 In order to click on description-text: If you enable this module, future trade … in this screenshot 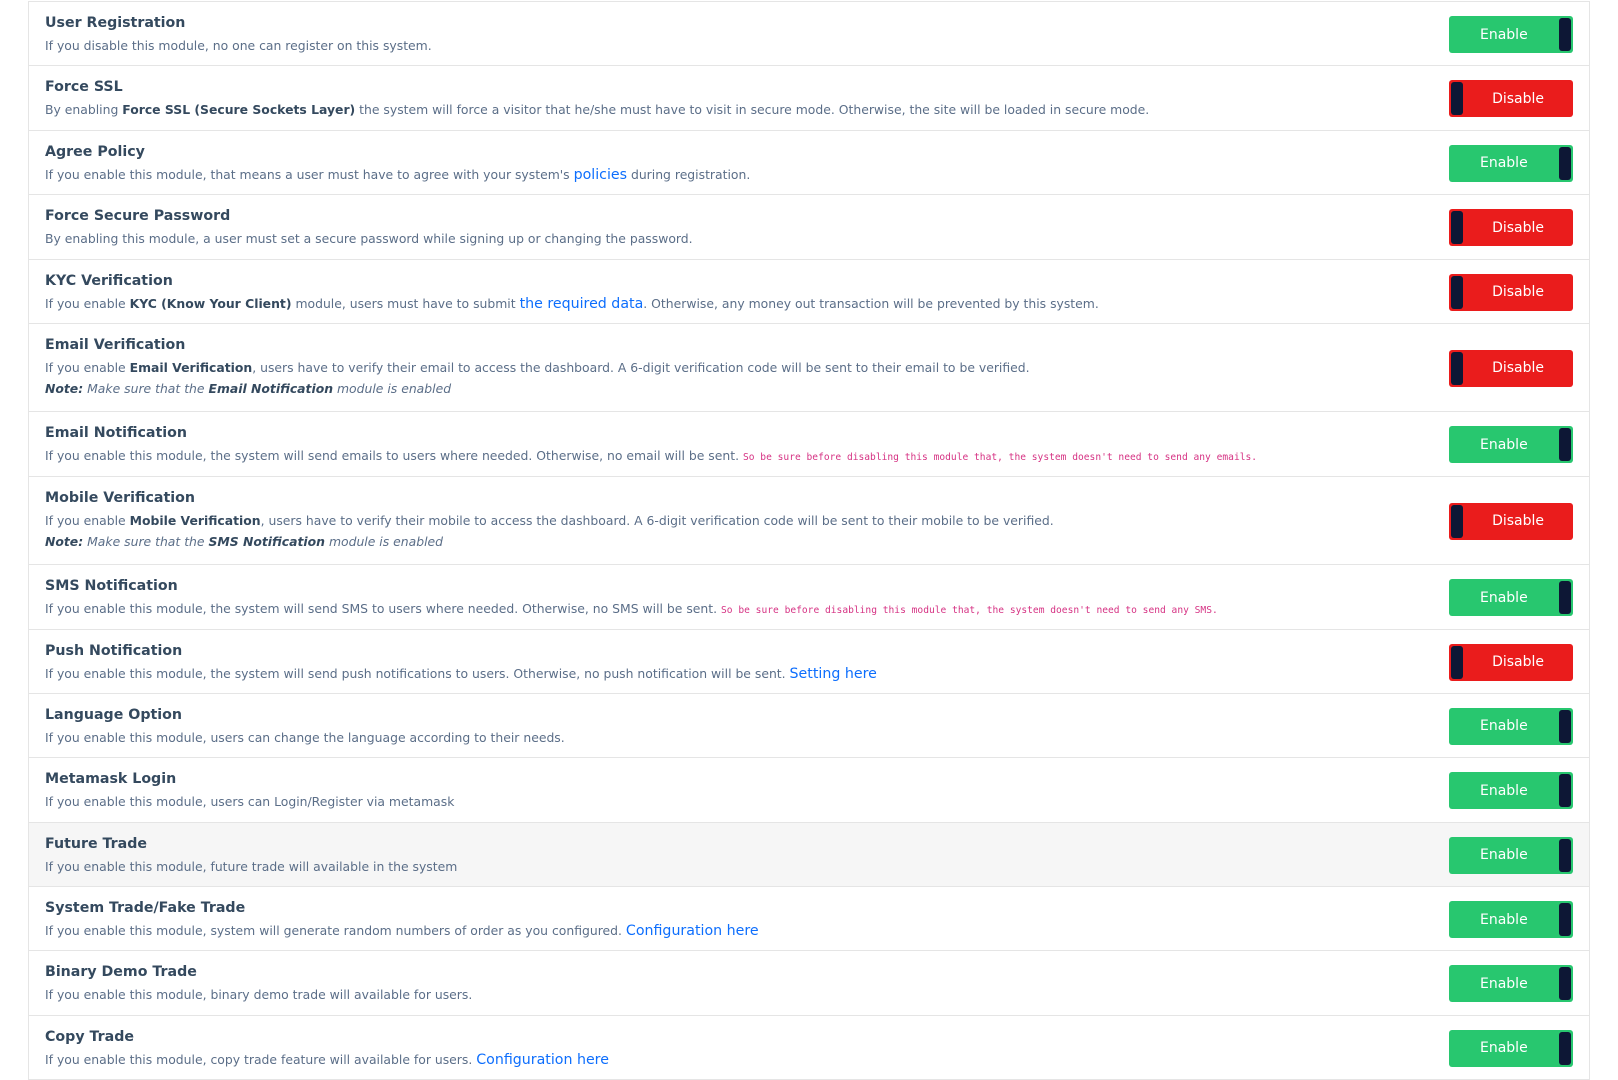, I will do `click(251, 866)`.